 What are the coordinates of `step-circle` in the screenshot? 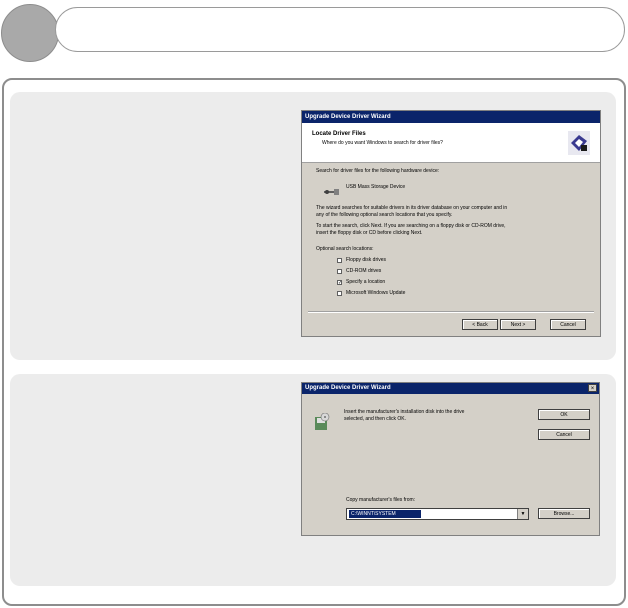 It's located at (30, 33).